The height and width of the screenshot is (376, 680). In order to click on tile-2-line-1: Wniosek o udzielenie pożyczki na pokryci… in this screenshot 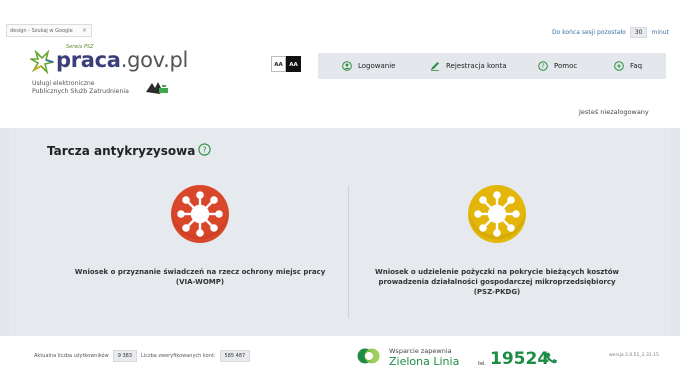, I will do `click(496, 272)`.